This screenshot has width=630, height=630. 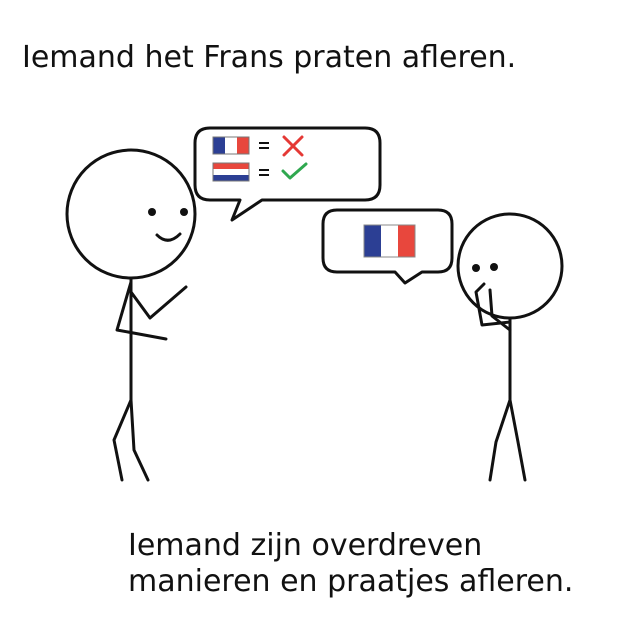 What do you see at coordinates (500, 440) in the screenshot?
I see `right-figure-leg-left` at bounding box center [500, 440].